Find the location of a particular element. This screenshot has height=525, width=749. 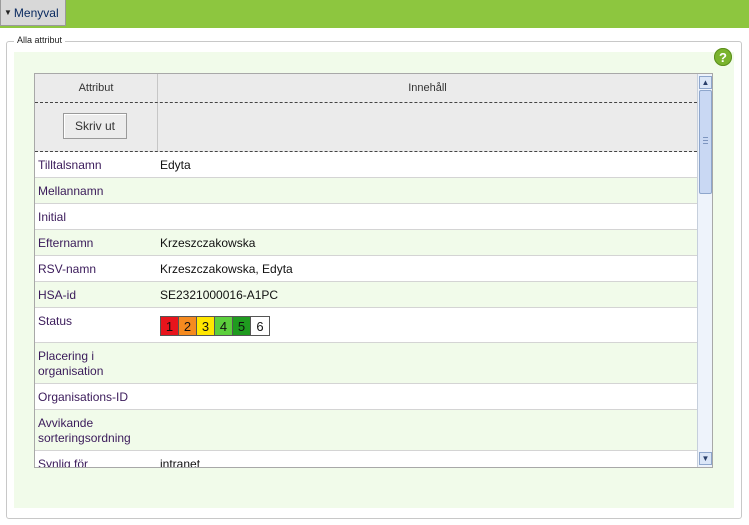

fieldset-legend: Alla attribut is located at coordinates (40, 40).